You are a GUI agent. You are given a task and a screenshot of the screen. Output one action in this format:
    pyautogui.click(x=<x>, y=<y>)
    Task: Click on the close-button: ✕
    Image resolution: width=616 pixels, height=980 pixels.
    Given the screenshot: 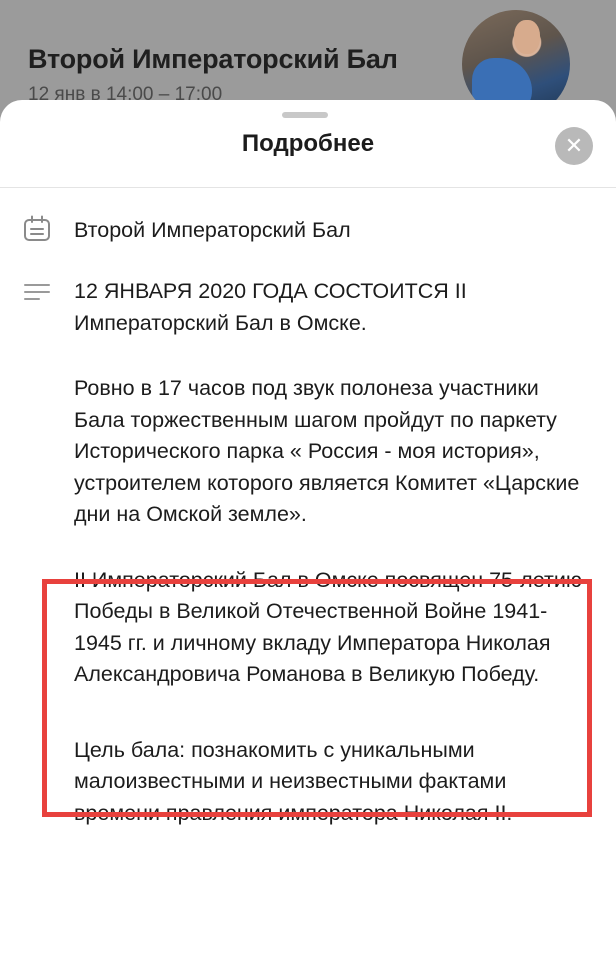 What is the action you would take?
    pyautogui.click(x=574, y=146)
    